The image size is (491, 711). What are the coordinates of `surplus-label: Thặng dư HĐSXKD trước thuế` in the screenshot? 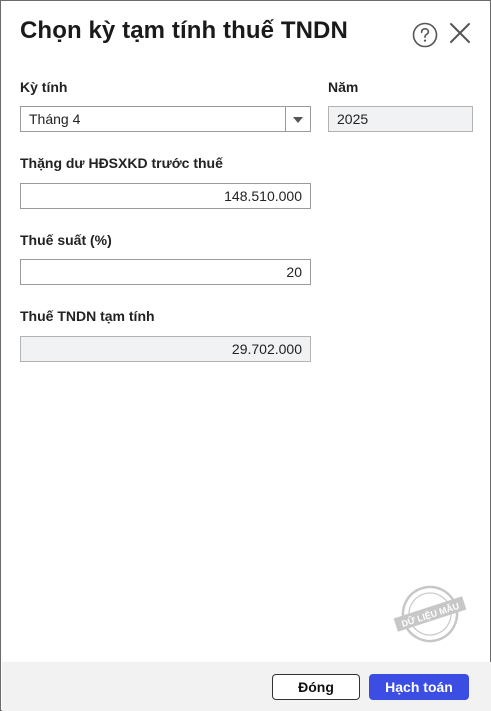 It's located at (121, 163).